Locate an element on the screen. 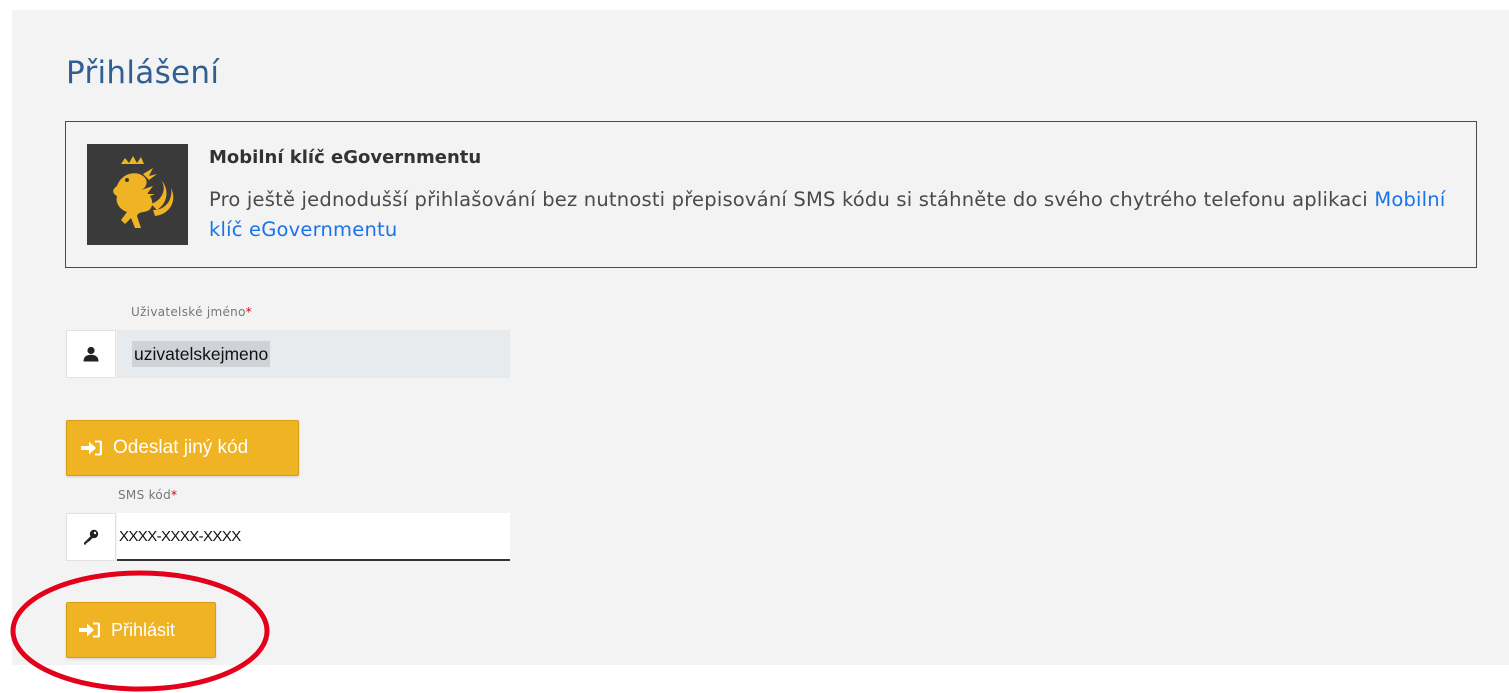 Image resolution: width=1509 pixels, height=693 pixels. login-label: Přihlásit is located at coordinates (143, 629).